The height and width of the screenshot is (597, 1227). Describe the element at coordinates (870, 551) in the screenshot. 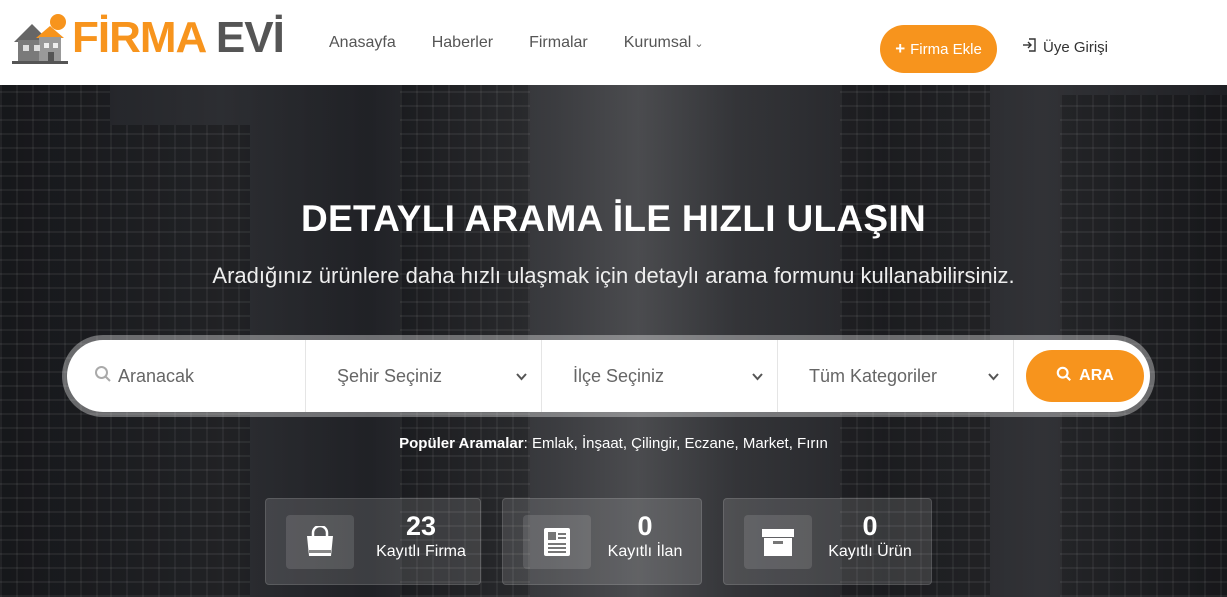

I see `stat-label: Kayıtlı Ürün` at that location.